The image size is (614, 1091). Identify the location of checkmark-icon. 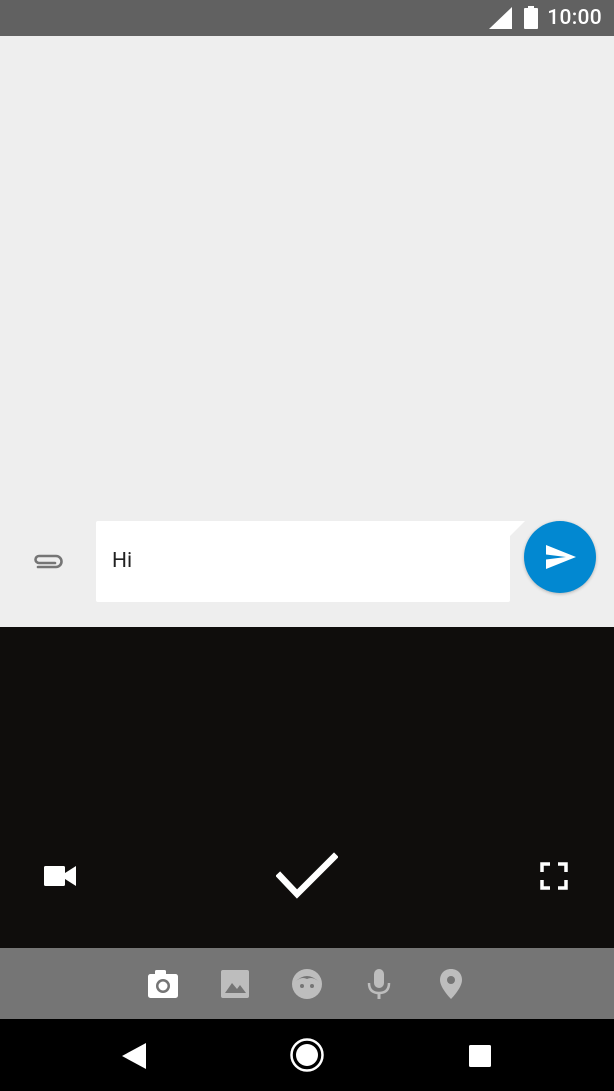
(307, 876).